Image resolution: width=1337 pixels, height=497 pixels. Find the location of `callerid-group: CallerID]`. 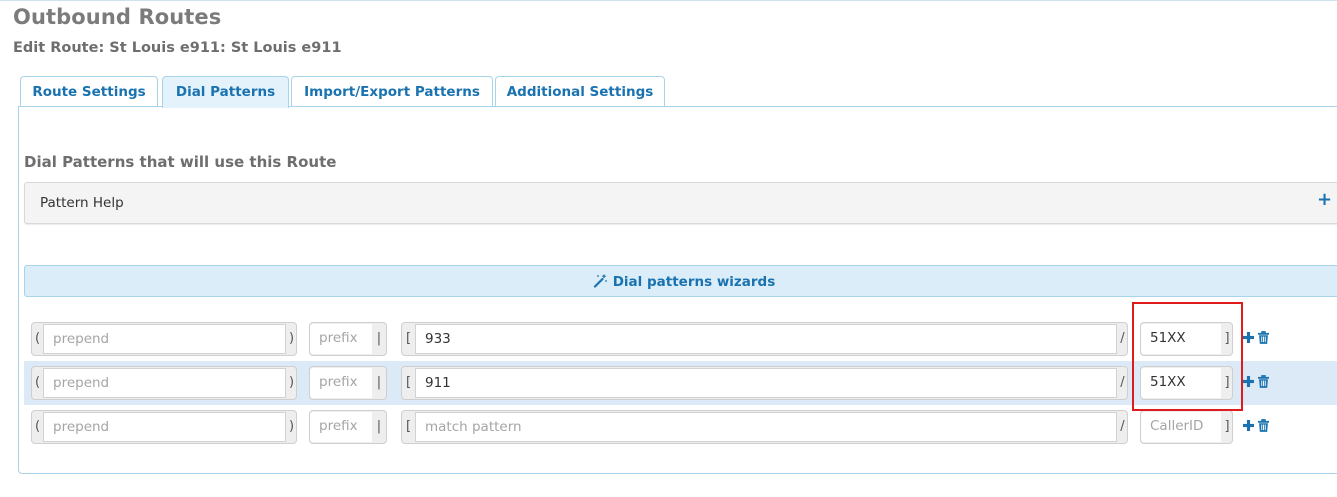

callerid-group: CallerID] is located at coordinates (1186, 427).